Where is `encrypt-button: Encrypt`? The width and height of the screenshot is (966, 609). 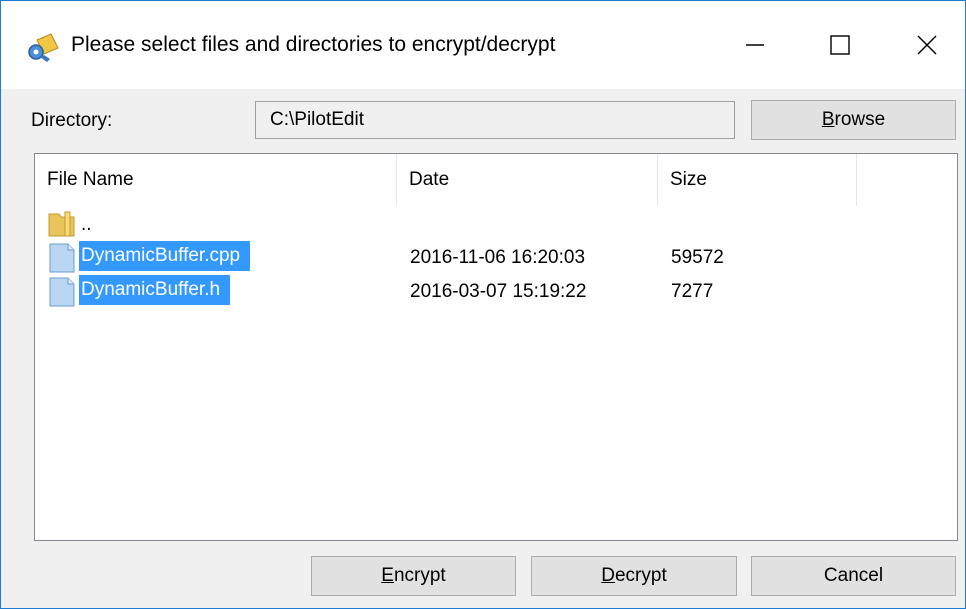 encrypt-button: Encrypt is located at coordinates (413, 576).